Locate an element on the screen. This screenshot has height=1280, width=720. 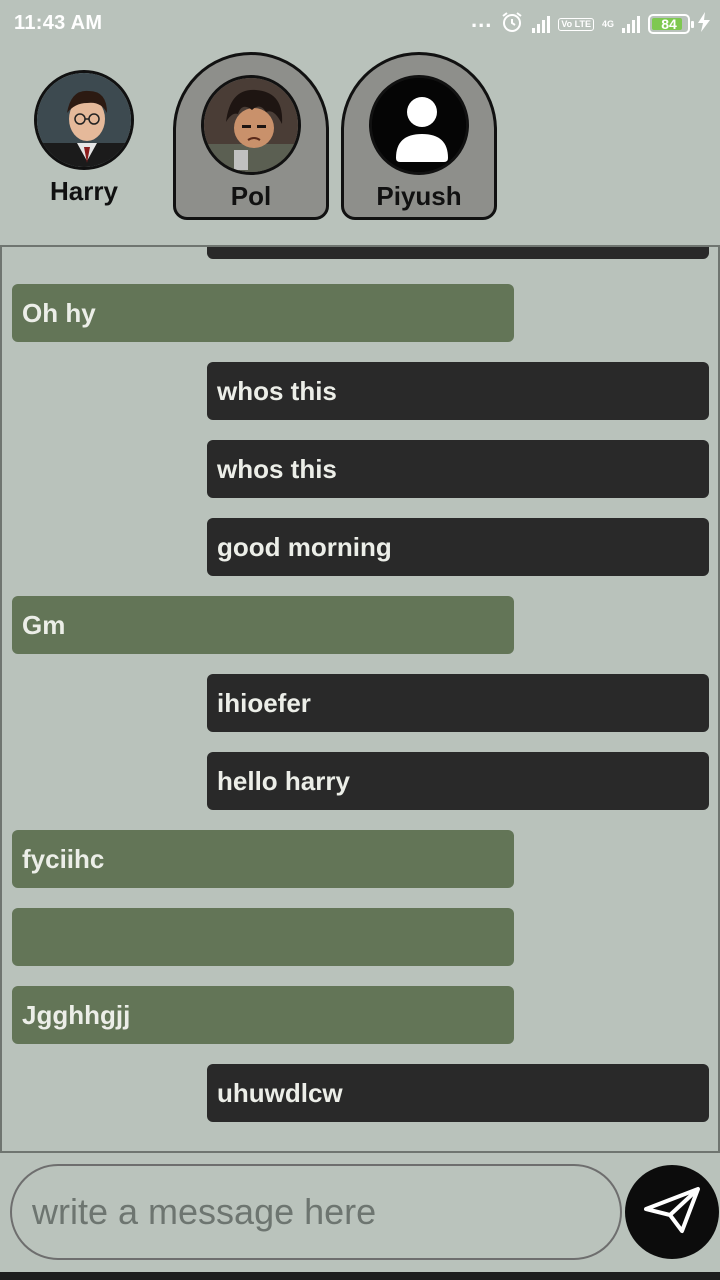
message-incoming: fyciihc is located at coordinates (263, 859).